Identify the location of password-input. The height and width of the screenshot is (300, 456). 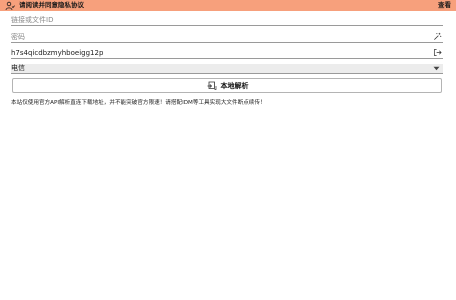
(216, 36).